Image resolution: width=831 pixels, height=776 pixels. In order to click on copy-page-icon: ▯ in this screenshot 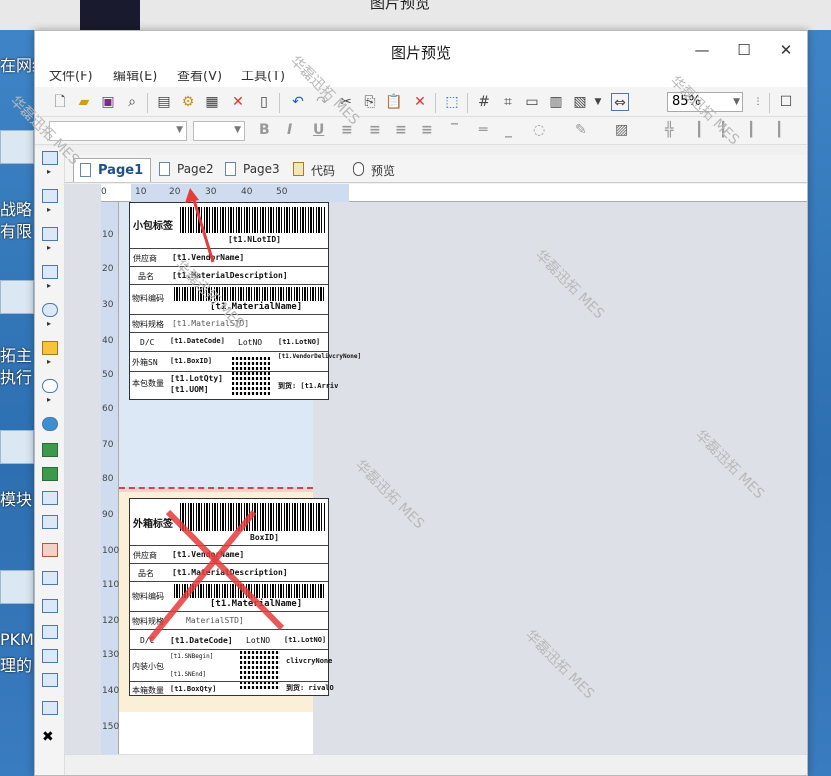, I will do `click(264, 102)`.